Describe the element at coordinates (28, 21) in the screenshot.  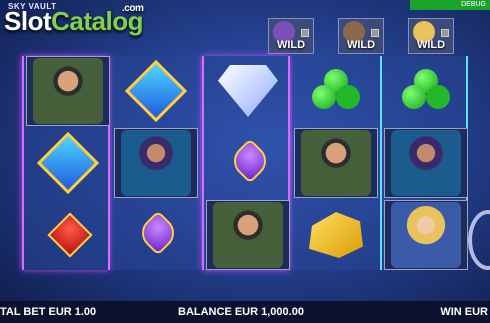
I see `watermark-part1: Slot` at that location.